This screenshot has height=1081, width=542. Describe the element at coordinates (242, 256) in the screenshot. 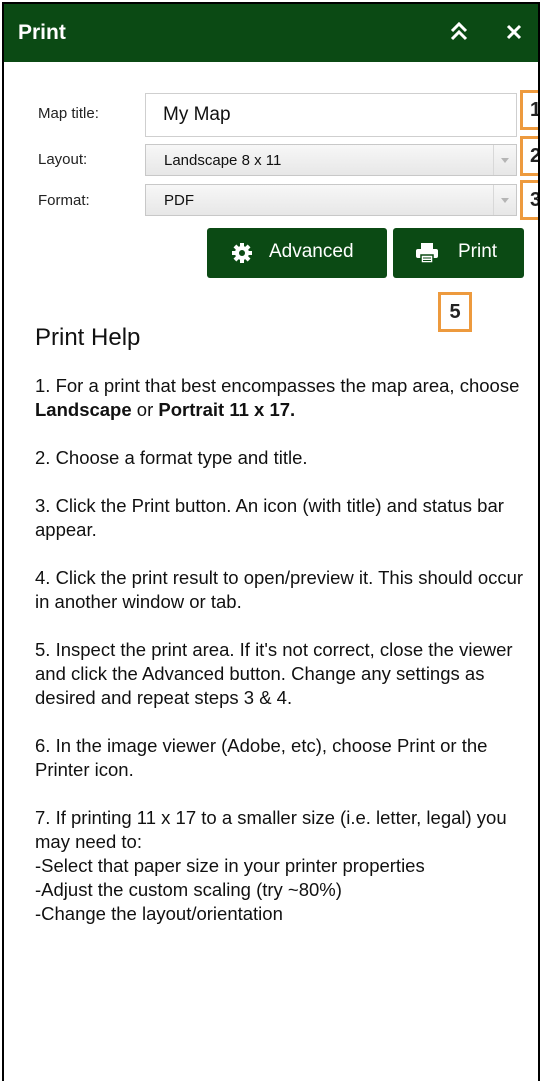

I see `gear-icon` at that location.